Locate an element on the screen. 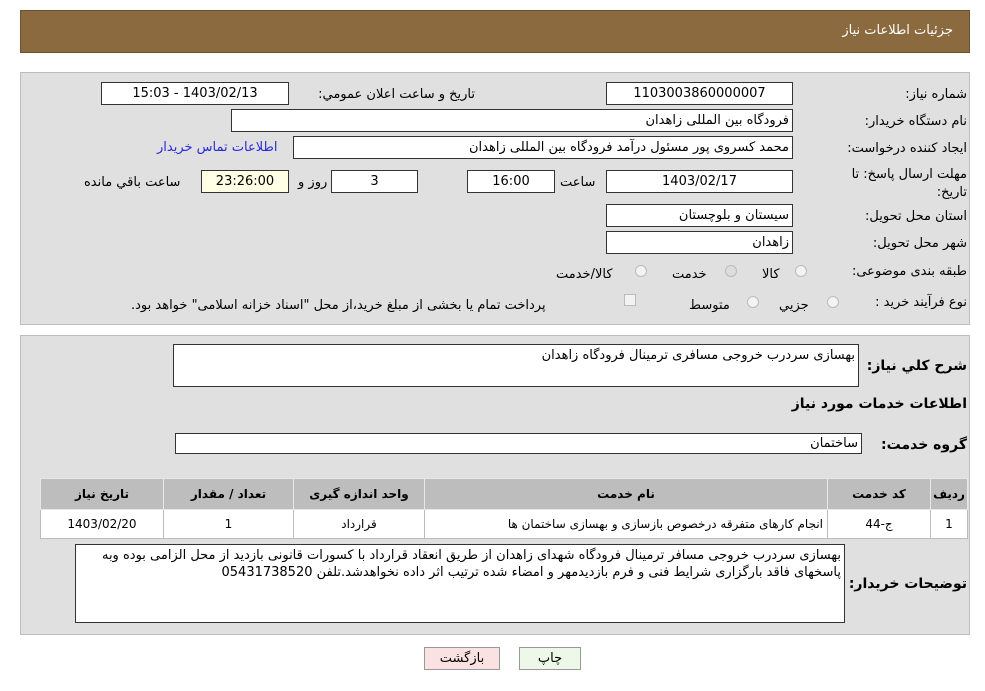 The image size is (985, 691). category-option-both: کالا/خدمت is located at coordinates (584, 274).